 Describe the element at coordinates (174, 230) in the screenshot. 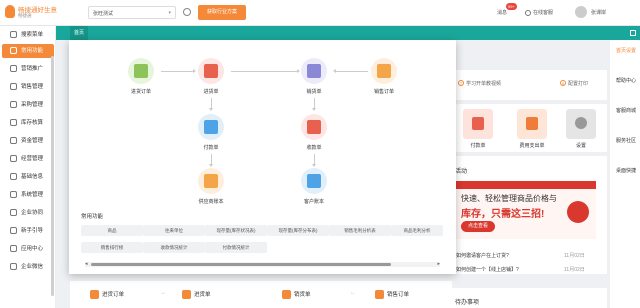

I see `function-partners: 往来单位` at that location.